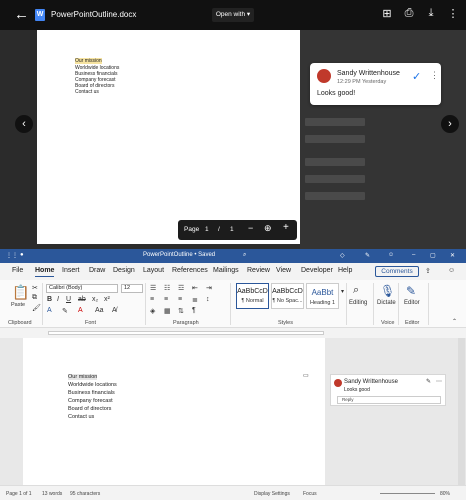 This screenshot has width=466, height=500. What do you see at coordinates (181, 288) in the screenshot?
I see `multilevel-icon: ☲` at bounding box center [181, 288].